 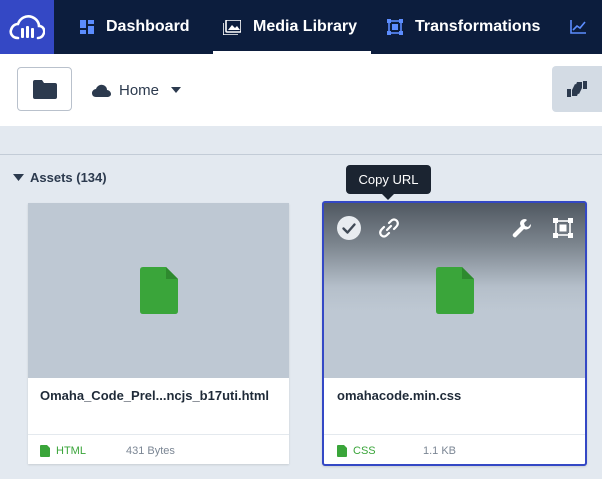 I want to click on asset-filename: omahacode.min.css, so click(x=399, y=395).